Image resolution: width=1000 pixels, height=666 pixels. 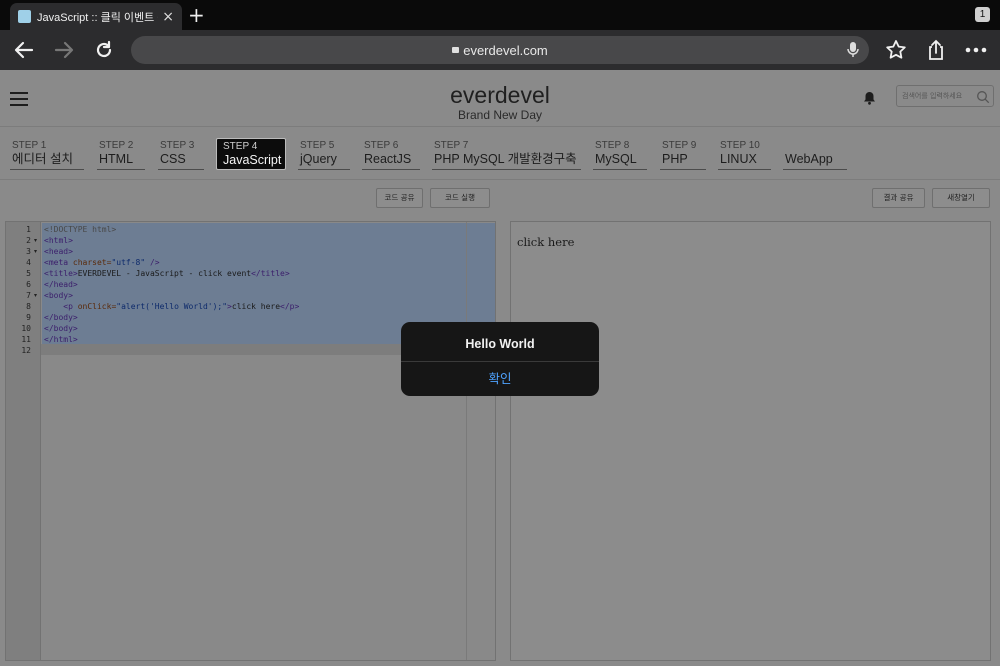 What do you see at coordinates (26, 328) in the screenshot?
I see `line-number: 10` at bounding box center [26, 328].